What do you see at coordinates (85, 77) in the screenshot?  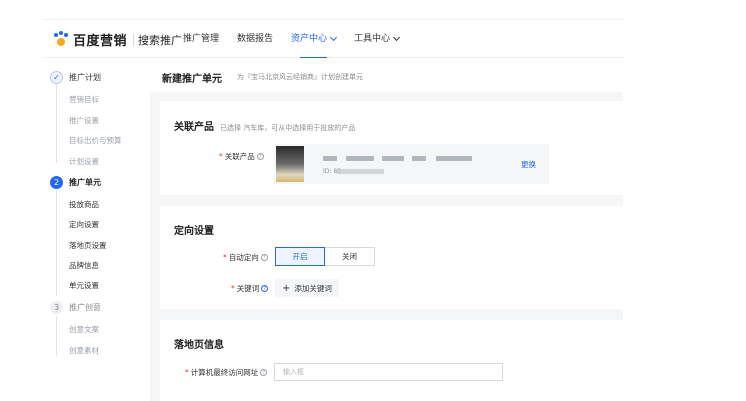 I see `step-label: 推广计划` at bounding box center [85, 77].